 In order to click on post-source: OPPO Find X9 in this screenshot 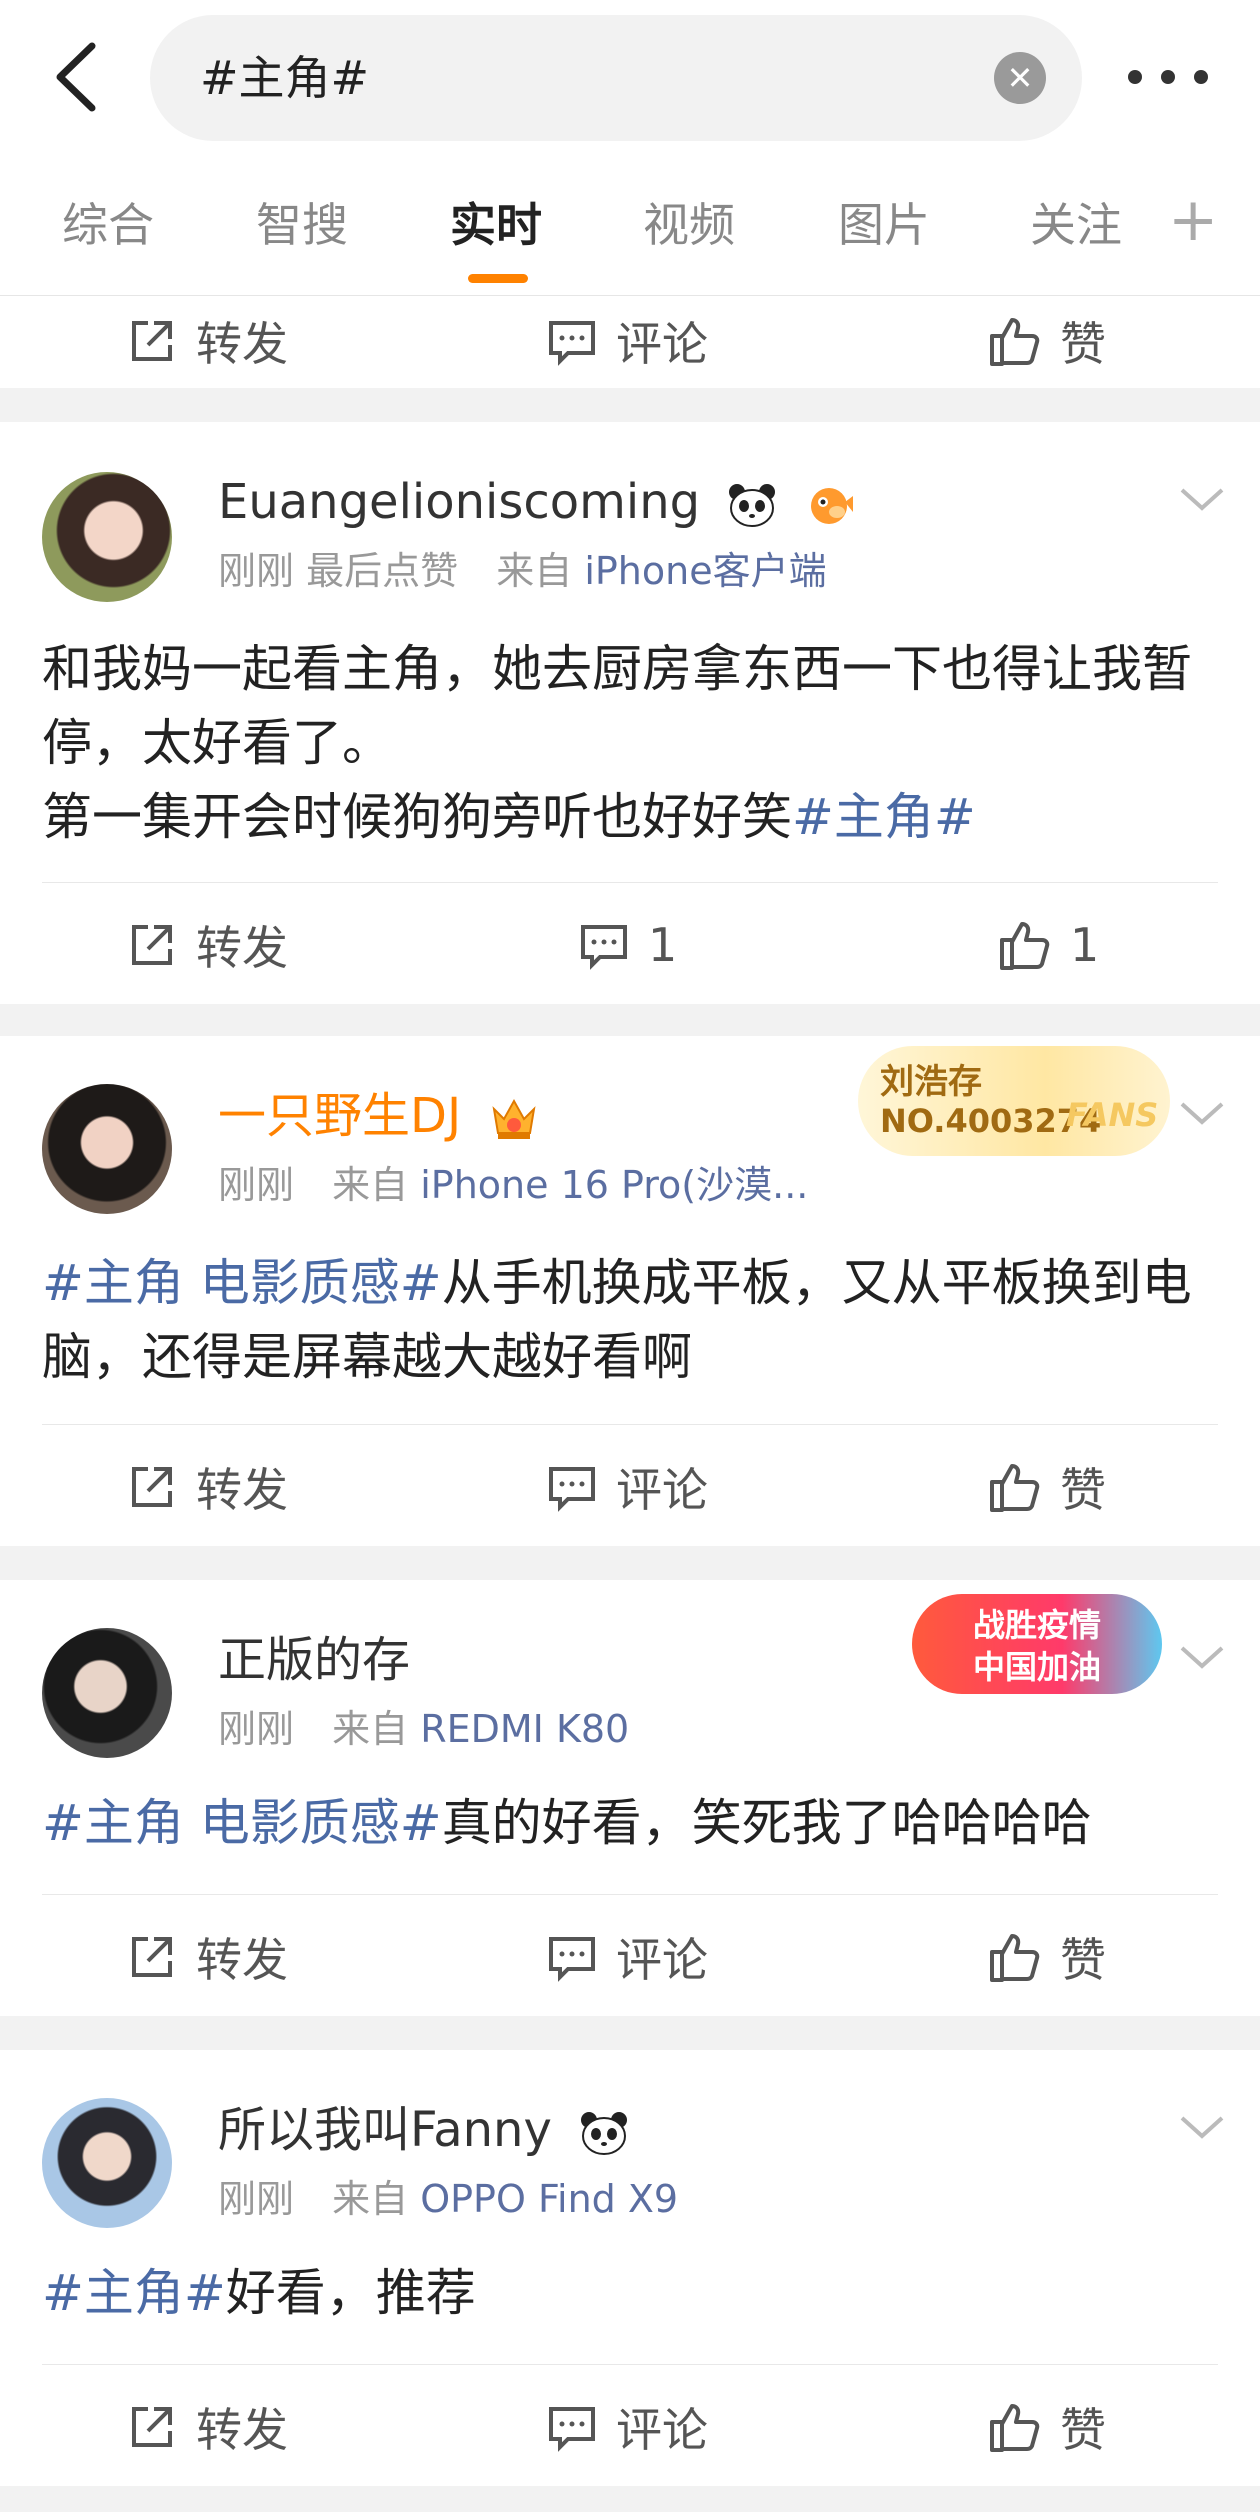, I will do `click(549, 2199)`.